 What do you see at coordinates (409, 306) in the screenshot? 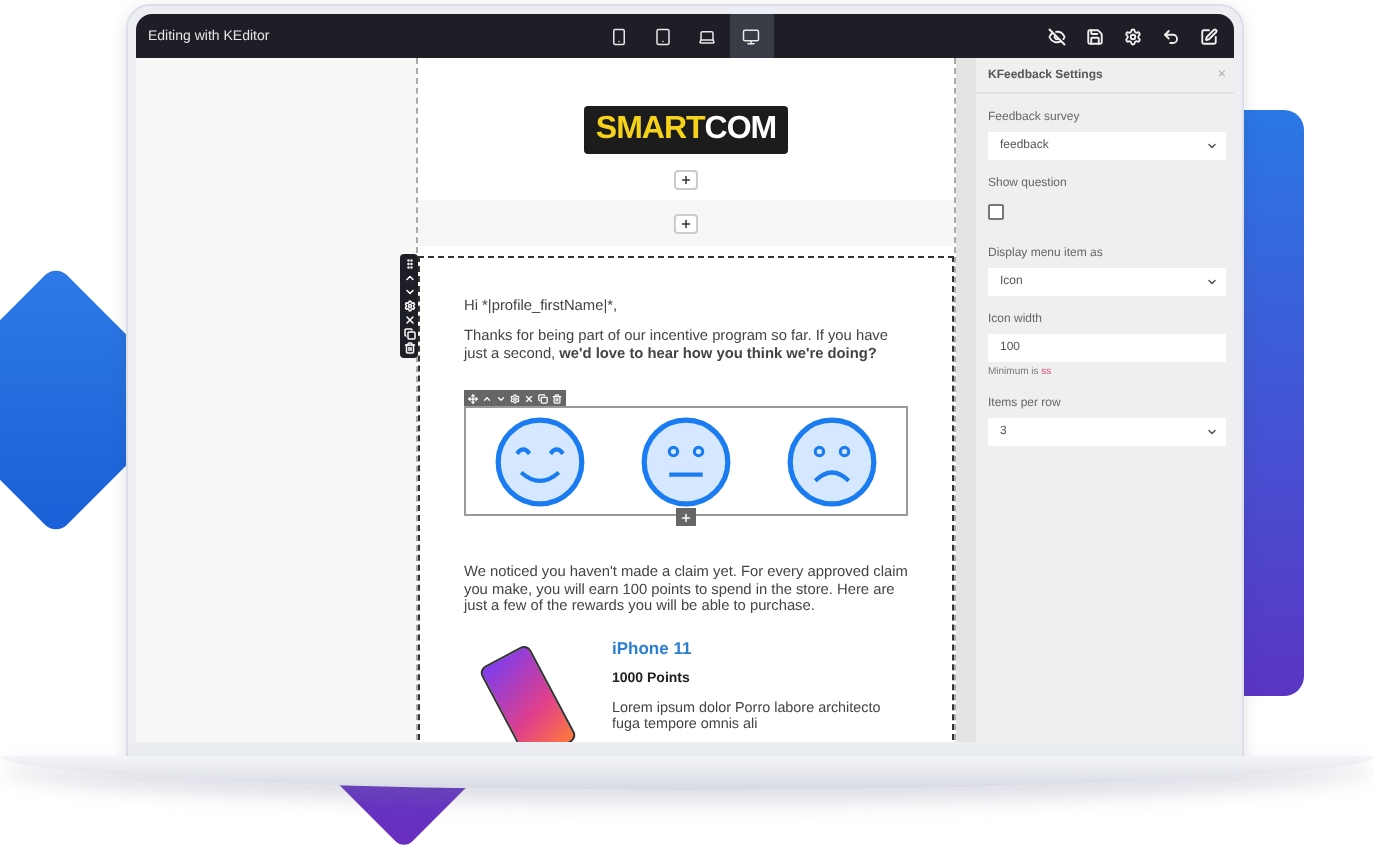
I see `settings-icon` at bounding box center [409, 306].